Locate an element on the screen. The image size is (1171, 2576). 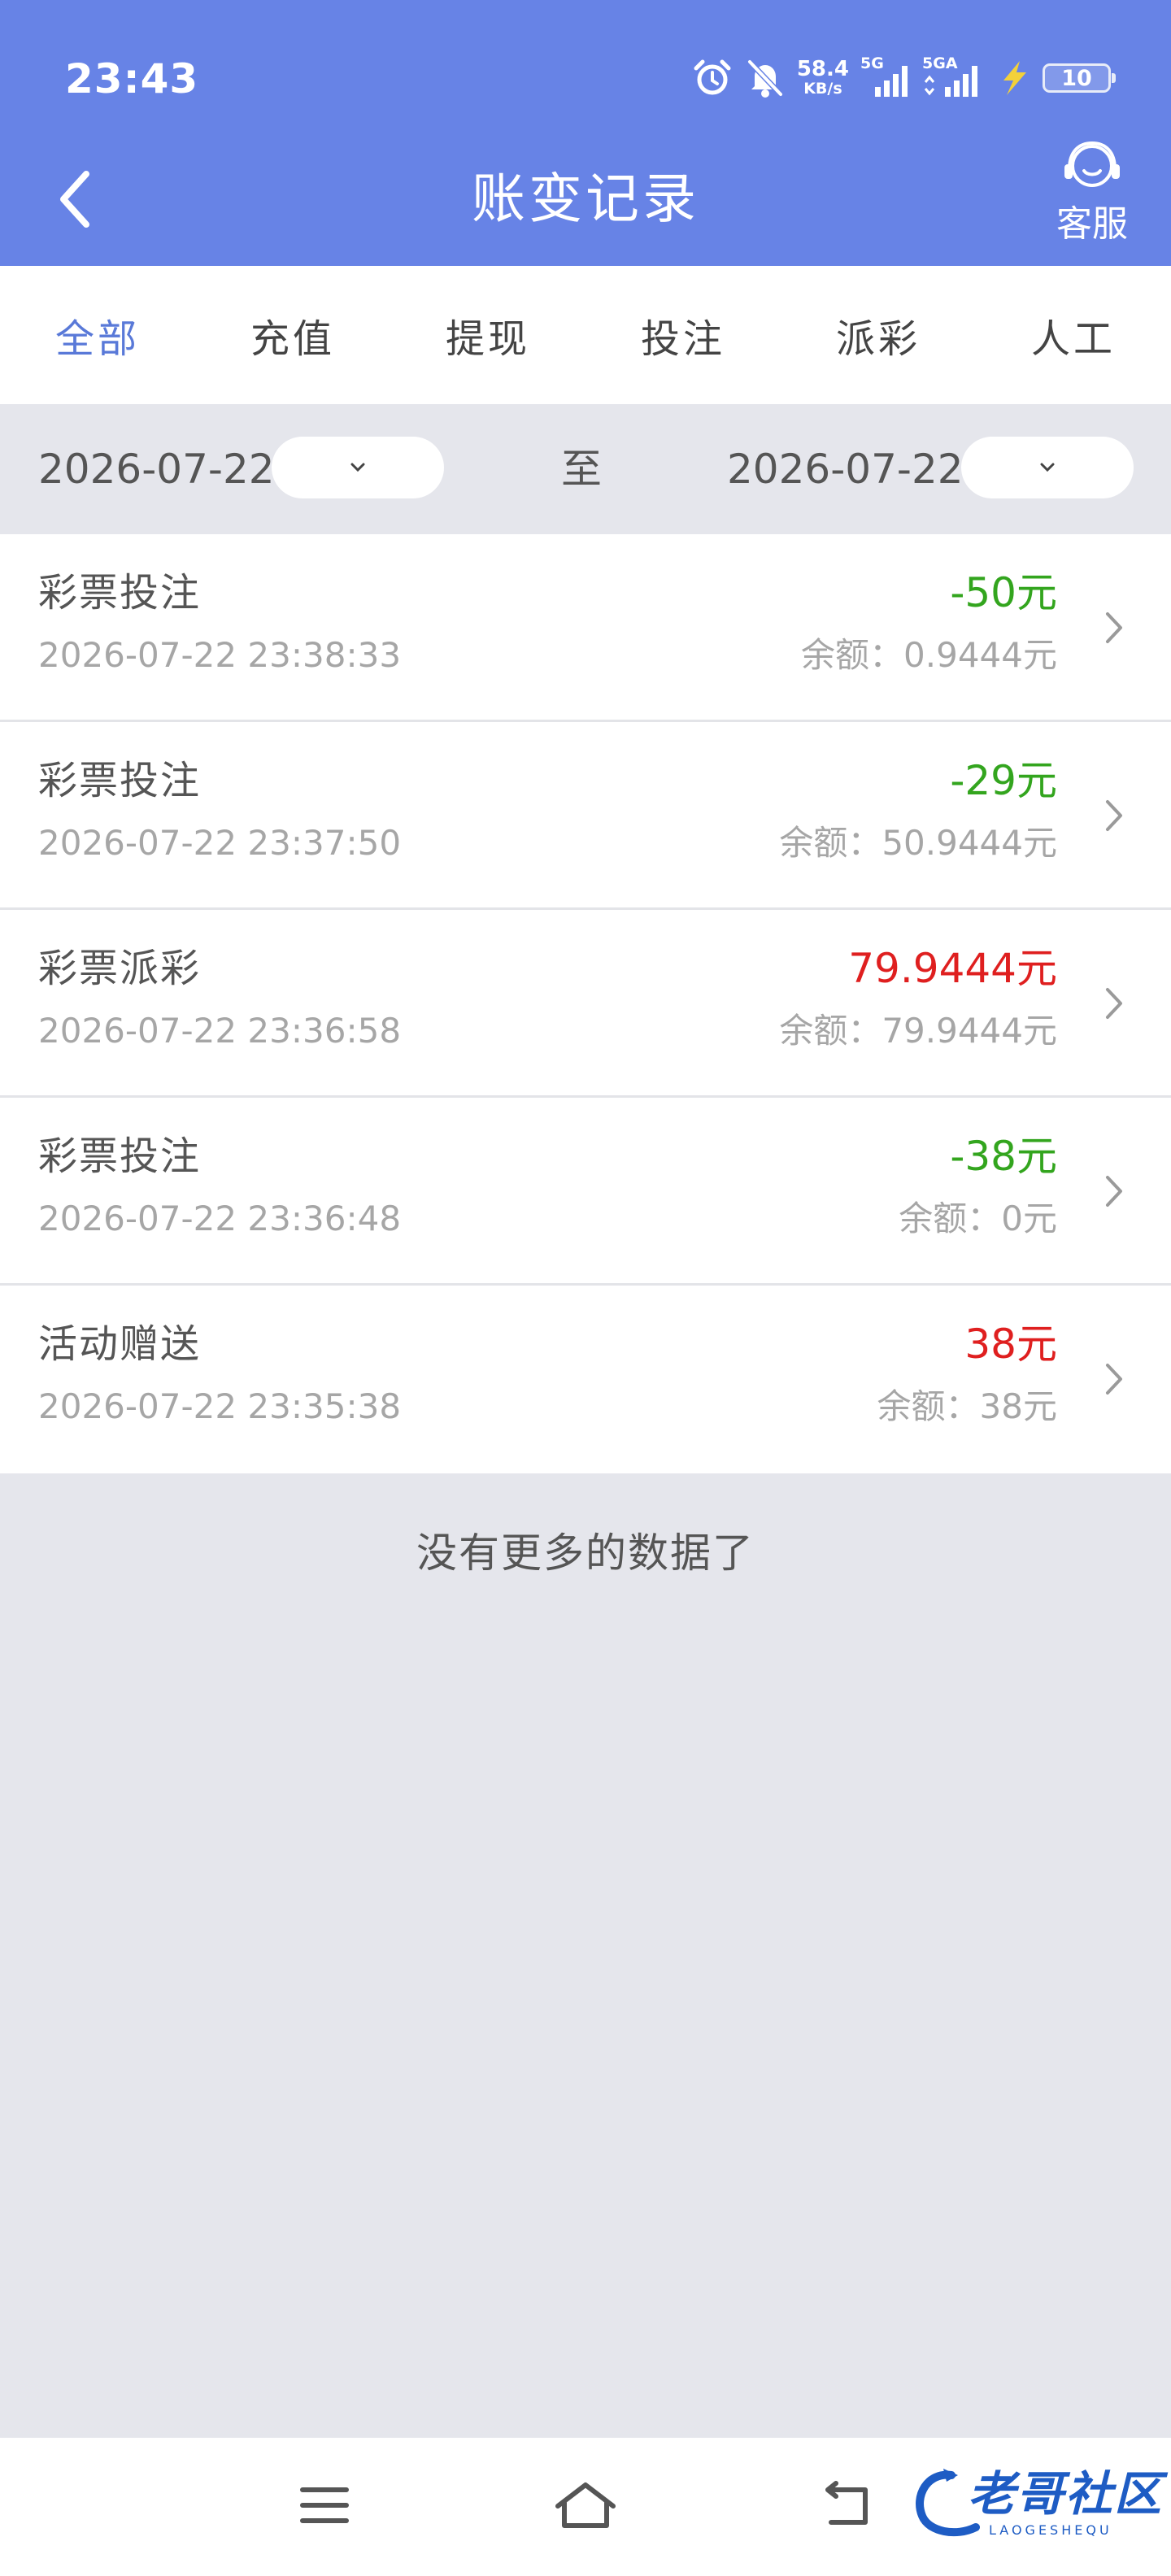
tab-bet: 投注 is located at coordinates (684, 335).